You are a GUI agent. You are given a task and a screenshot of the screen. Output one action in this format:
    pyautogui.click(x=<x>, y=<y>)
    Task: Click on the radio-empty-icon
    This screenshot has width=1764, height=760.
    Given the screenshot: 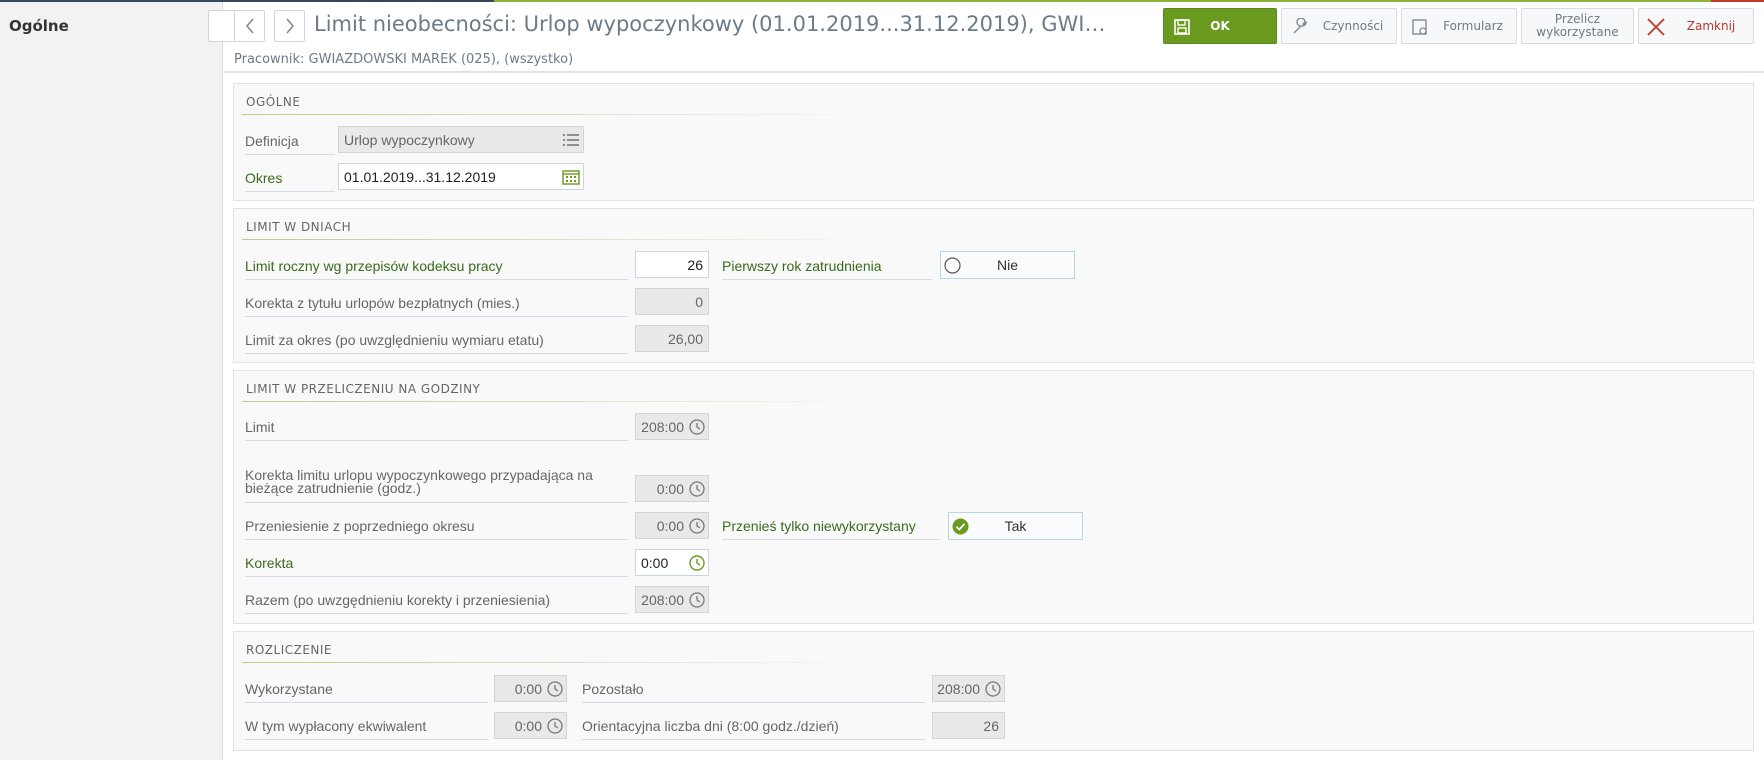 What is the action you would take?
    pyautogui.click(x=952, y=265)
    